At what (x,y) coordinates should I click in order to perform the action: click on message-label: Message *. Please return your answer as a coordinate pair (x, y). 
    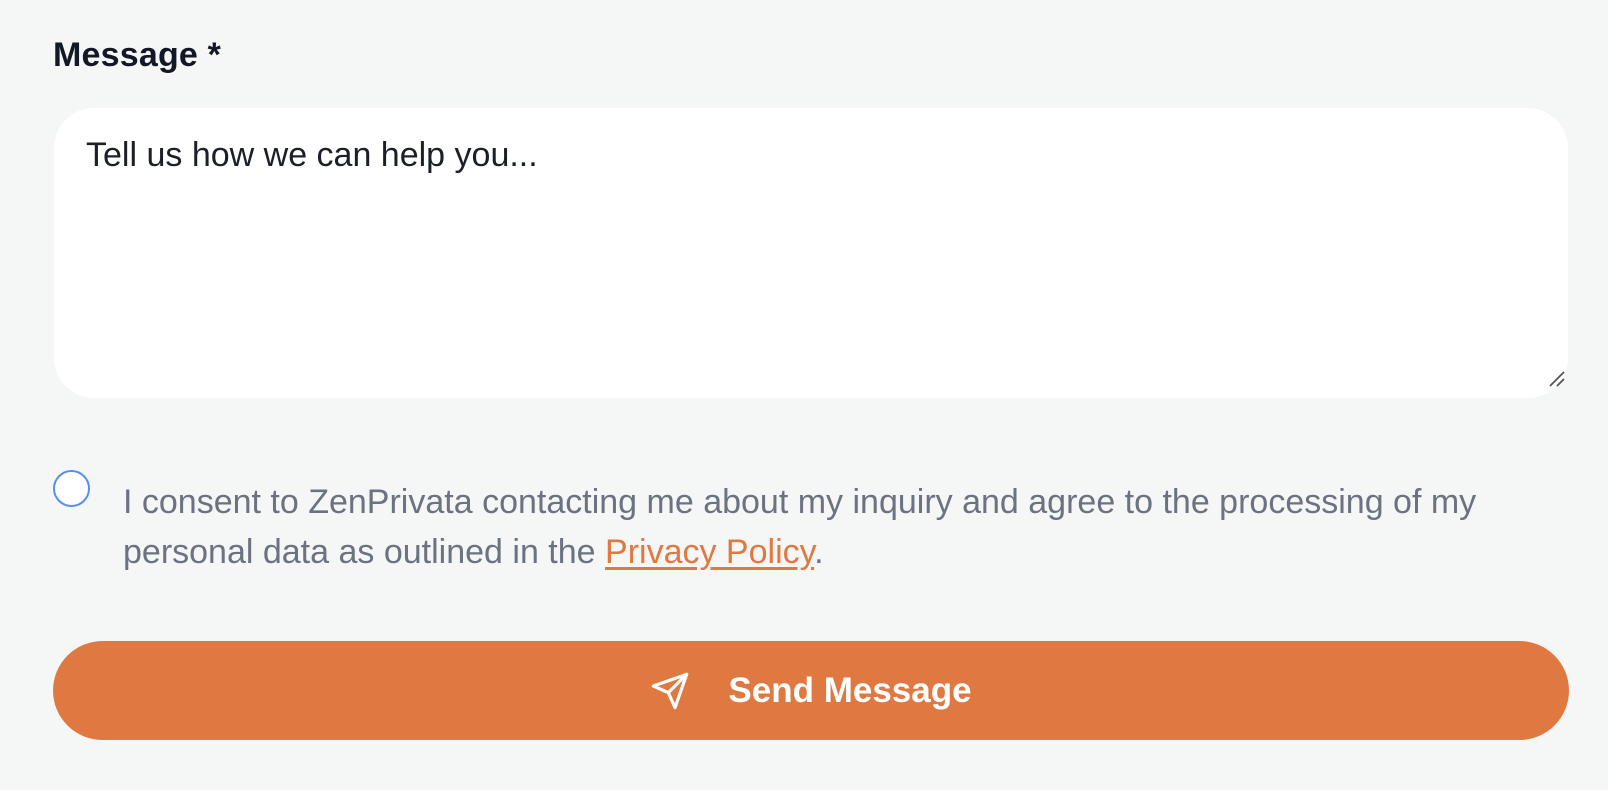
    Looking at the image, I should click on (137, 55).